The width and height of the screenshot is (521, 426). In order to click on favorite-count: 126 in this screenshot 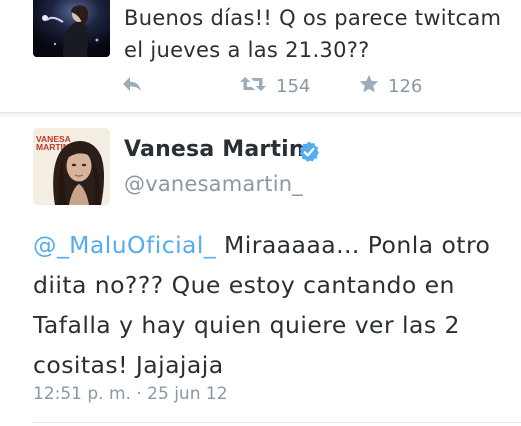, I will do `click(405, 86)`.